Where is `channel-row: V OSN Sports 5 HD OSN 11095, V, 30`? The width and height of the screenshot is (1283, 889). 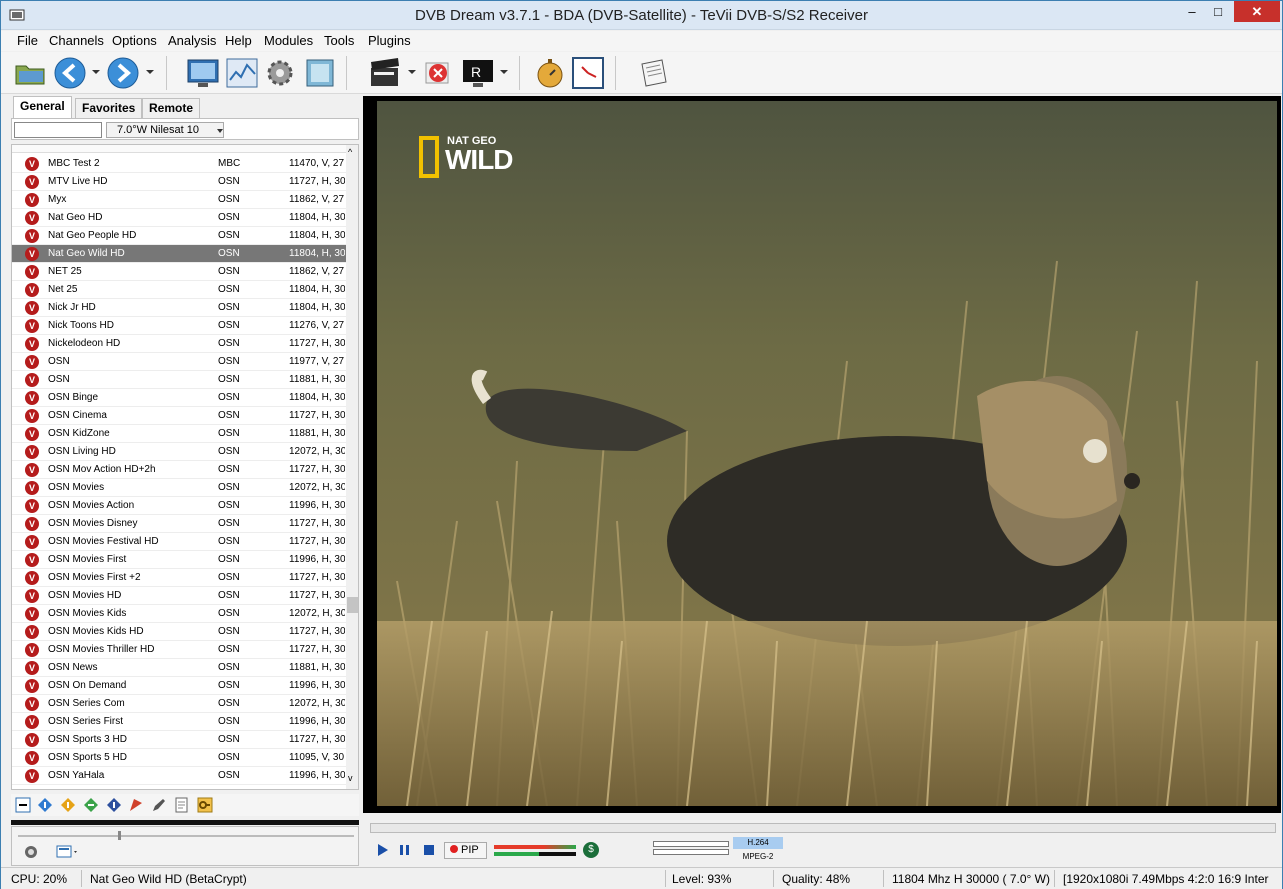 channel-row: V OSN Sports 5 HD OSN 11095, V, 30 is located at coordinates (179, 758).